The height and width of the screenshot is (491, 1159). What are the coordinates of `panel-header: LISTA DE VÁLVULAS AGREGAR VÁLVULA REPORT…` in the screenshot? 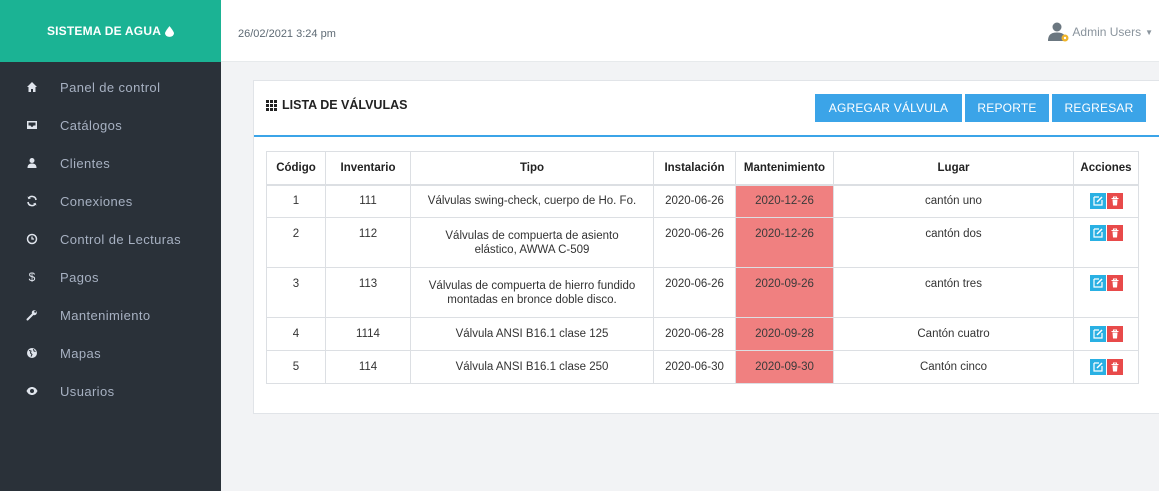 It's located at (706, 109).